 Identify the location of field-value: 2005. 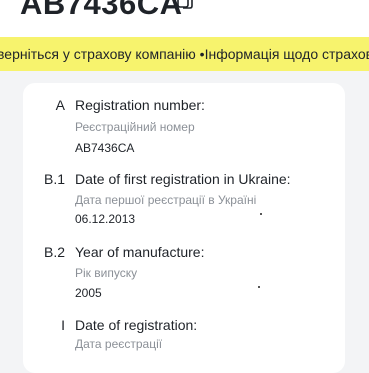
(88, 293).